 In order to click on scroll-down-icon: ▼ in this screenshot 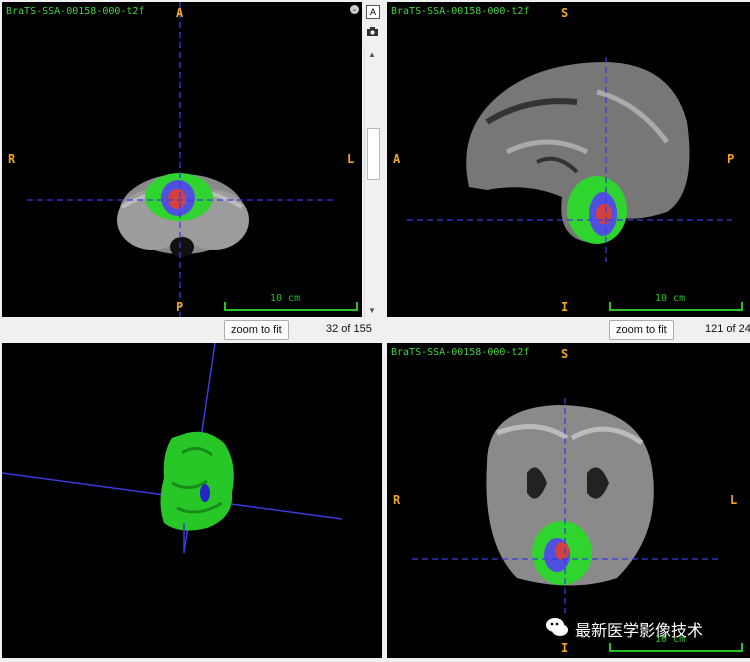, I will do `click(372, 310)`.